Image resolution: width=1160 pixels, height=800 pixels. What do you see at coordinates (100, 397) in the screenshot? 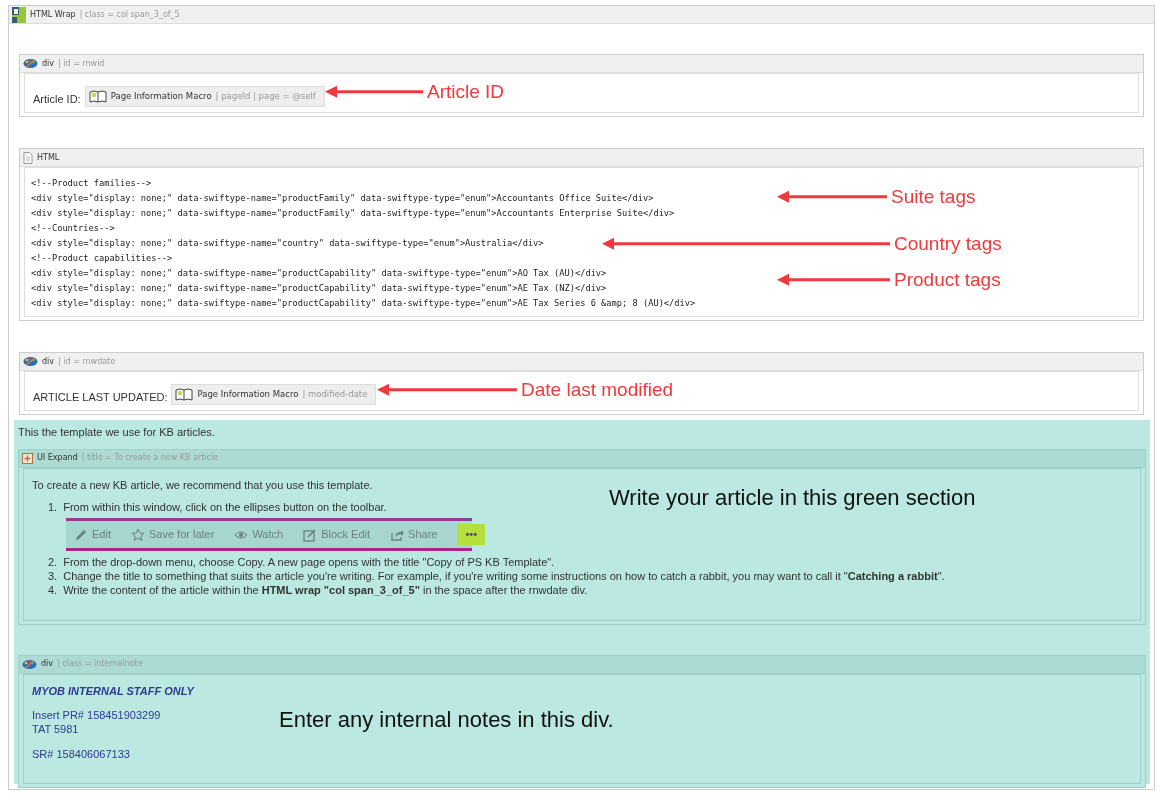
I see `field-label: ARTICLE LAST UPDATED:` at bounding box center [100, 397].